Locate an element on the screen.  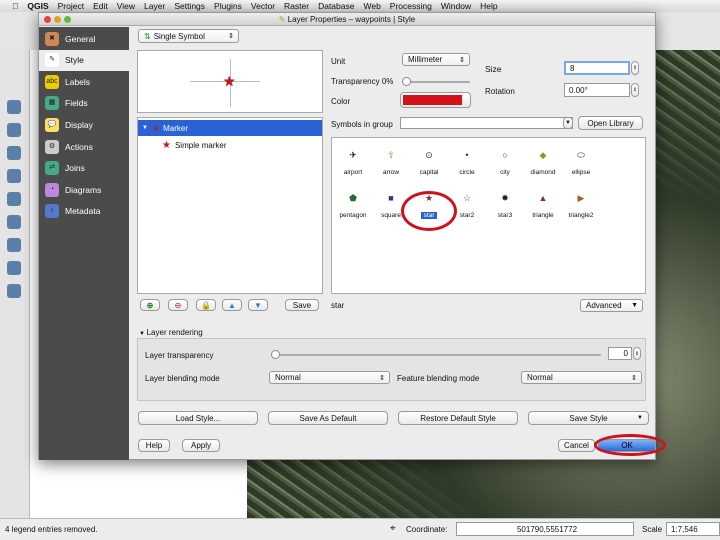
menu-raster: Raster is located at coordinates (296, 6).